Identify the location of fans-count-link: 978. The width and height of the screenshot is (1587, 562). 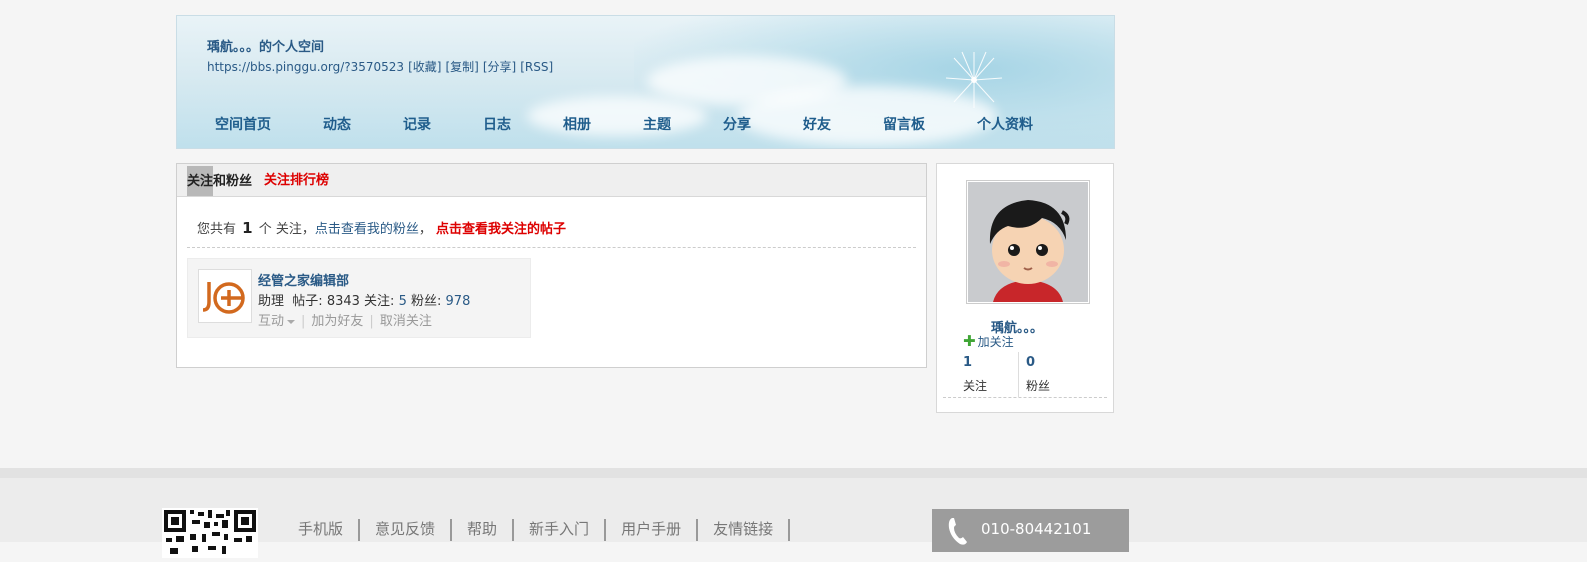
(458, 301).